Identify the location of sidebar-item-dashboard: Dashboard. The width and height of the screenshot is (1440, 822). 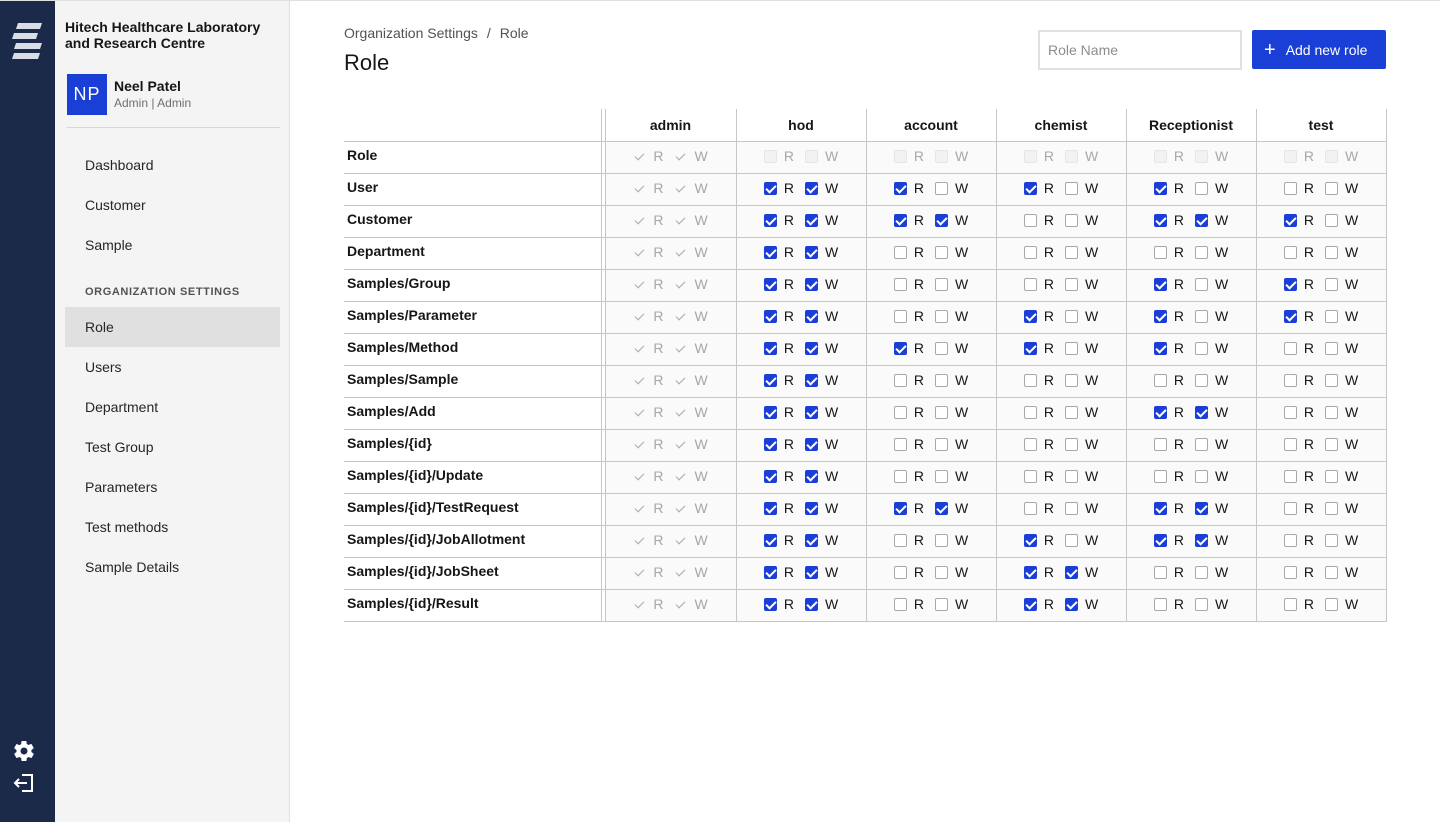
(172, 165).